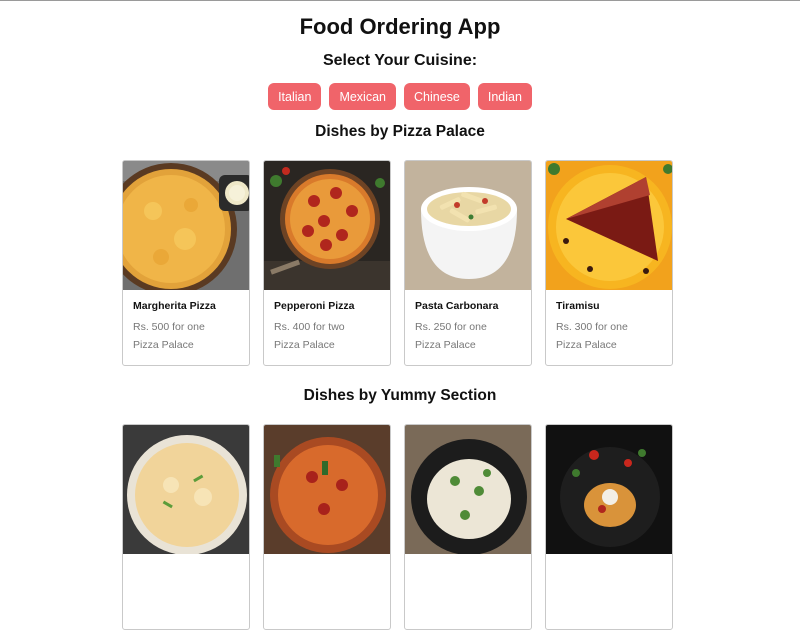  I want to click on dish-name: Margherita Pizza, so click(174, 306).